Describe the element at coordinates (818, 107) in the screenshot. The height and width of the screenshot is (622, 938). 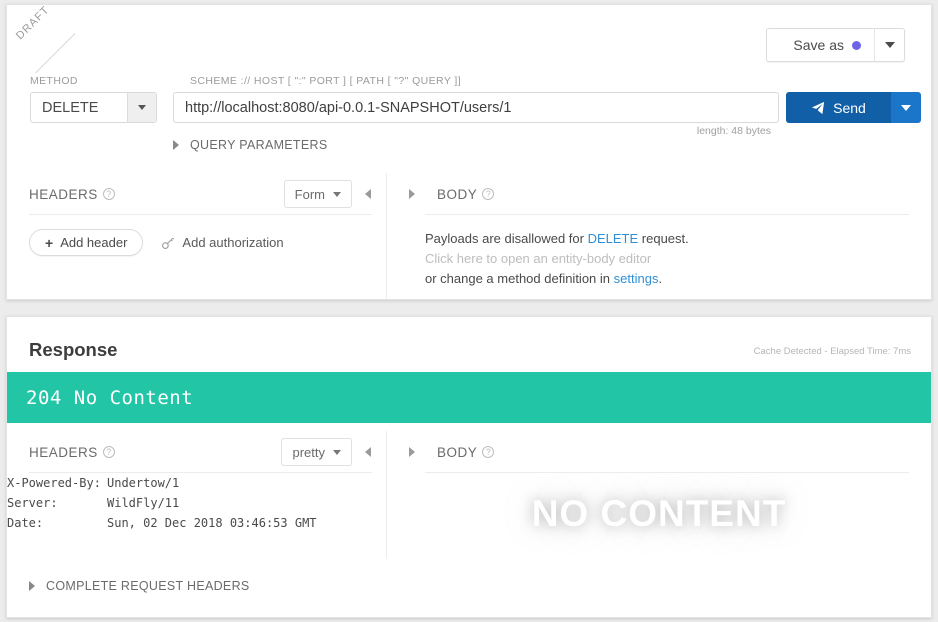
I see `paper-plane-icon` at that location.